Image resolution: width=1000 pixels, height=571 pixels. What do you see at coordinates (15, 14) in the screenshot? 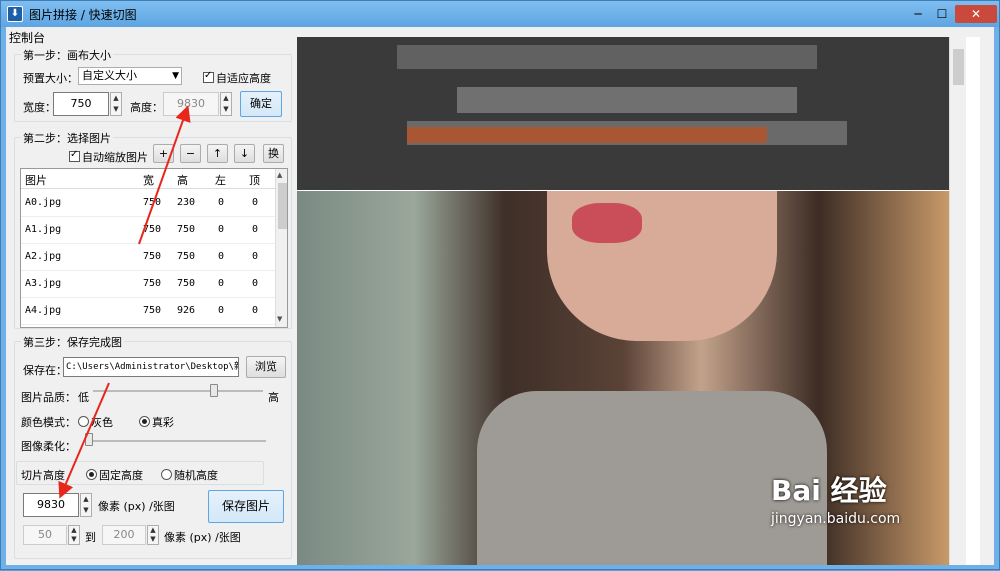
I see `app-icon: ⬇` at bounding box center [15, 14].